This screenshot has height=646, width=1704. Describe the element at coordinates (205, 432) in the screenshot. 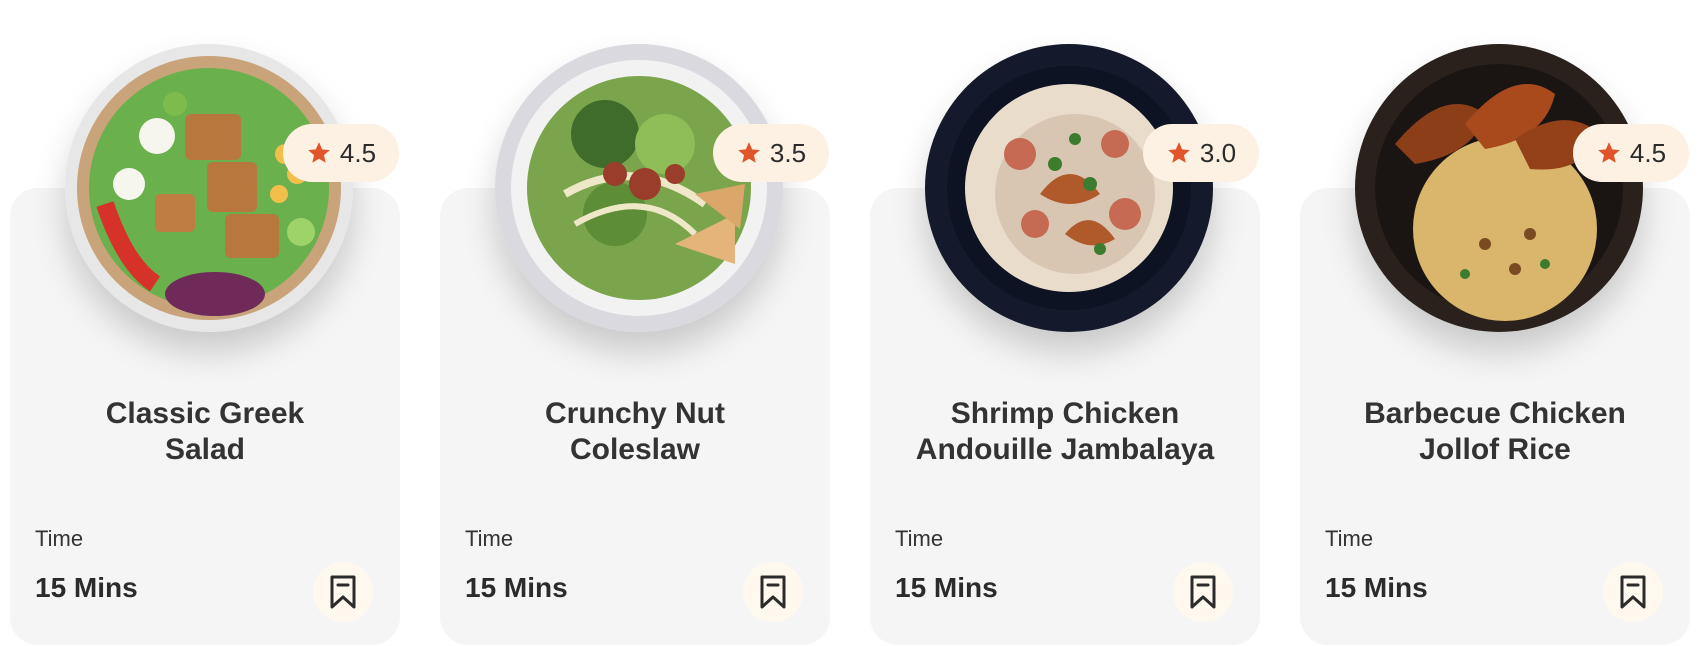

I see `recipe-title: Classic Greek Salad` at that location.